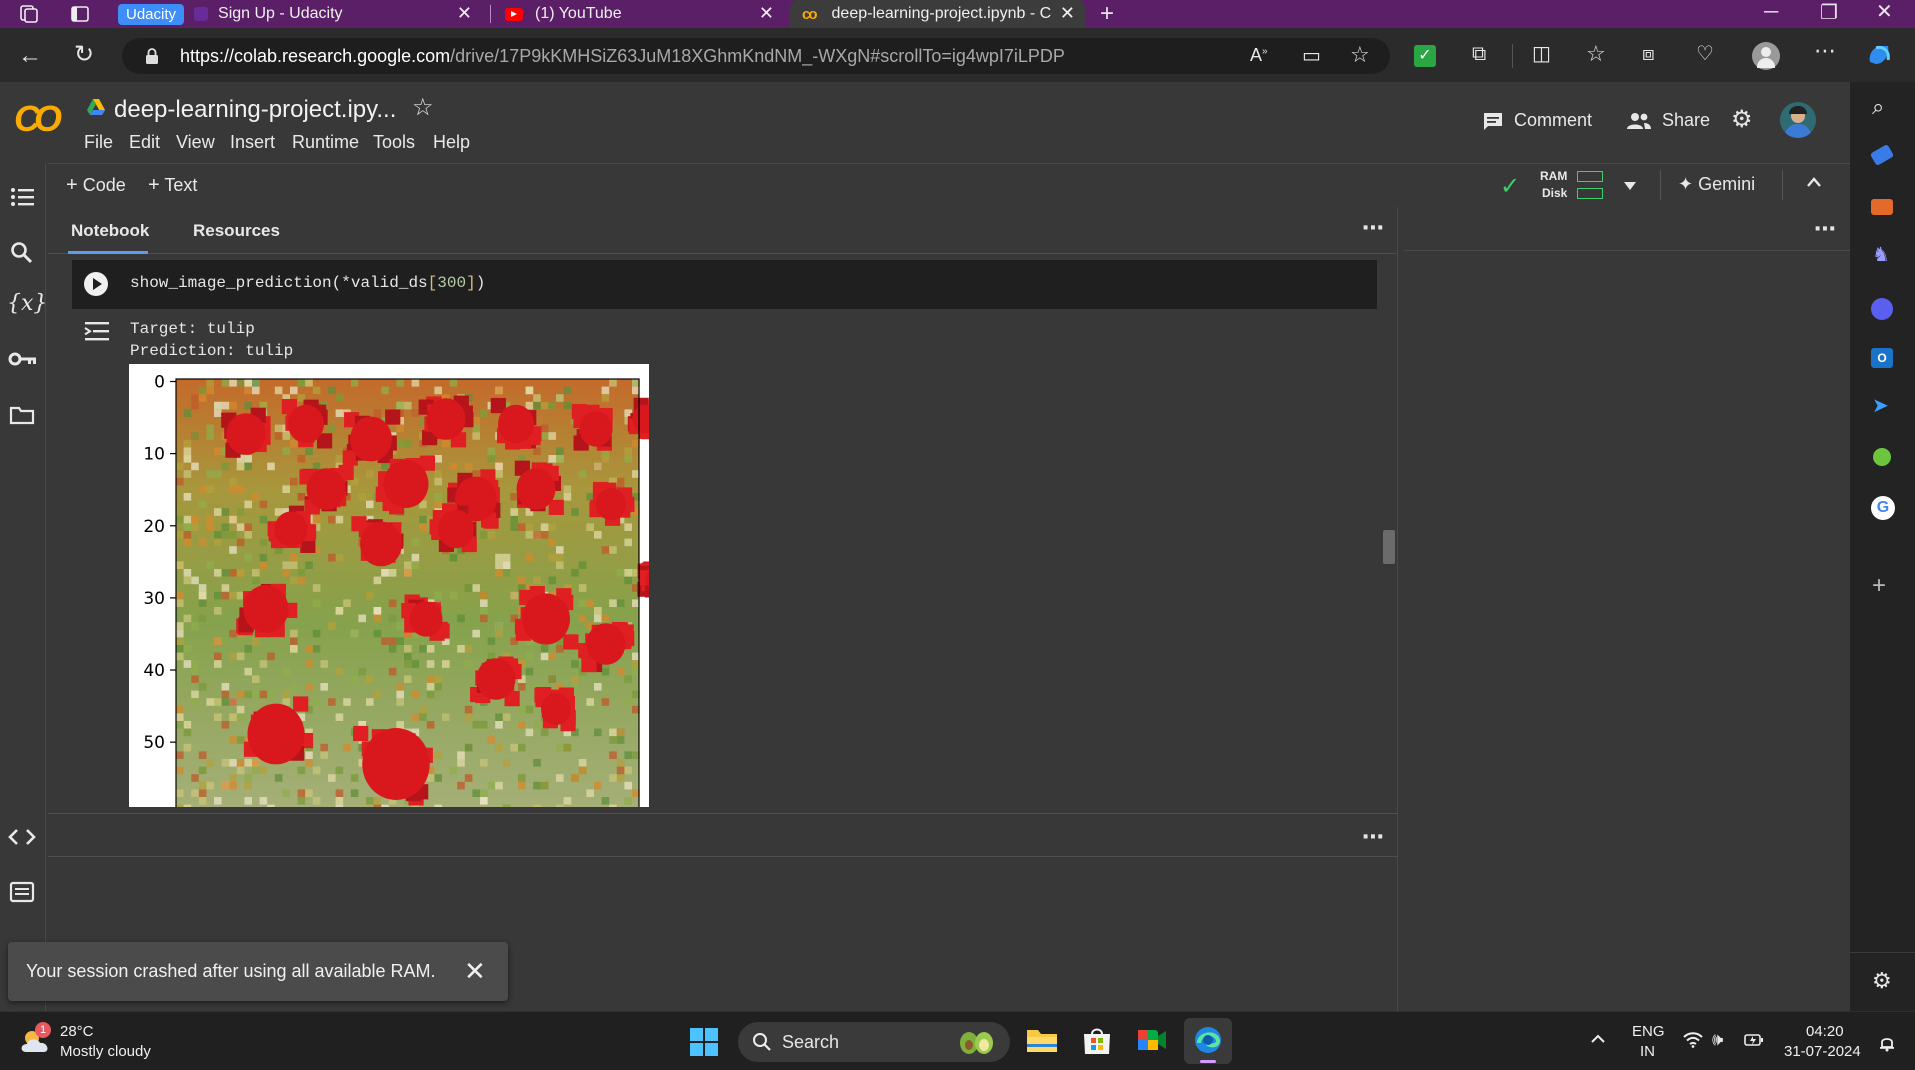 The image size is (1915, 1070). What do you see at coordinates (394, 142) in the screenshot?
I see `menu-tools: Tools` at bounding box center [394, 142].